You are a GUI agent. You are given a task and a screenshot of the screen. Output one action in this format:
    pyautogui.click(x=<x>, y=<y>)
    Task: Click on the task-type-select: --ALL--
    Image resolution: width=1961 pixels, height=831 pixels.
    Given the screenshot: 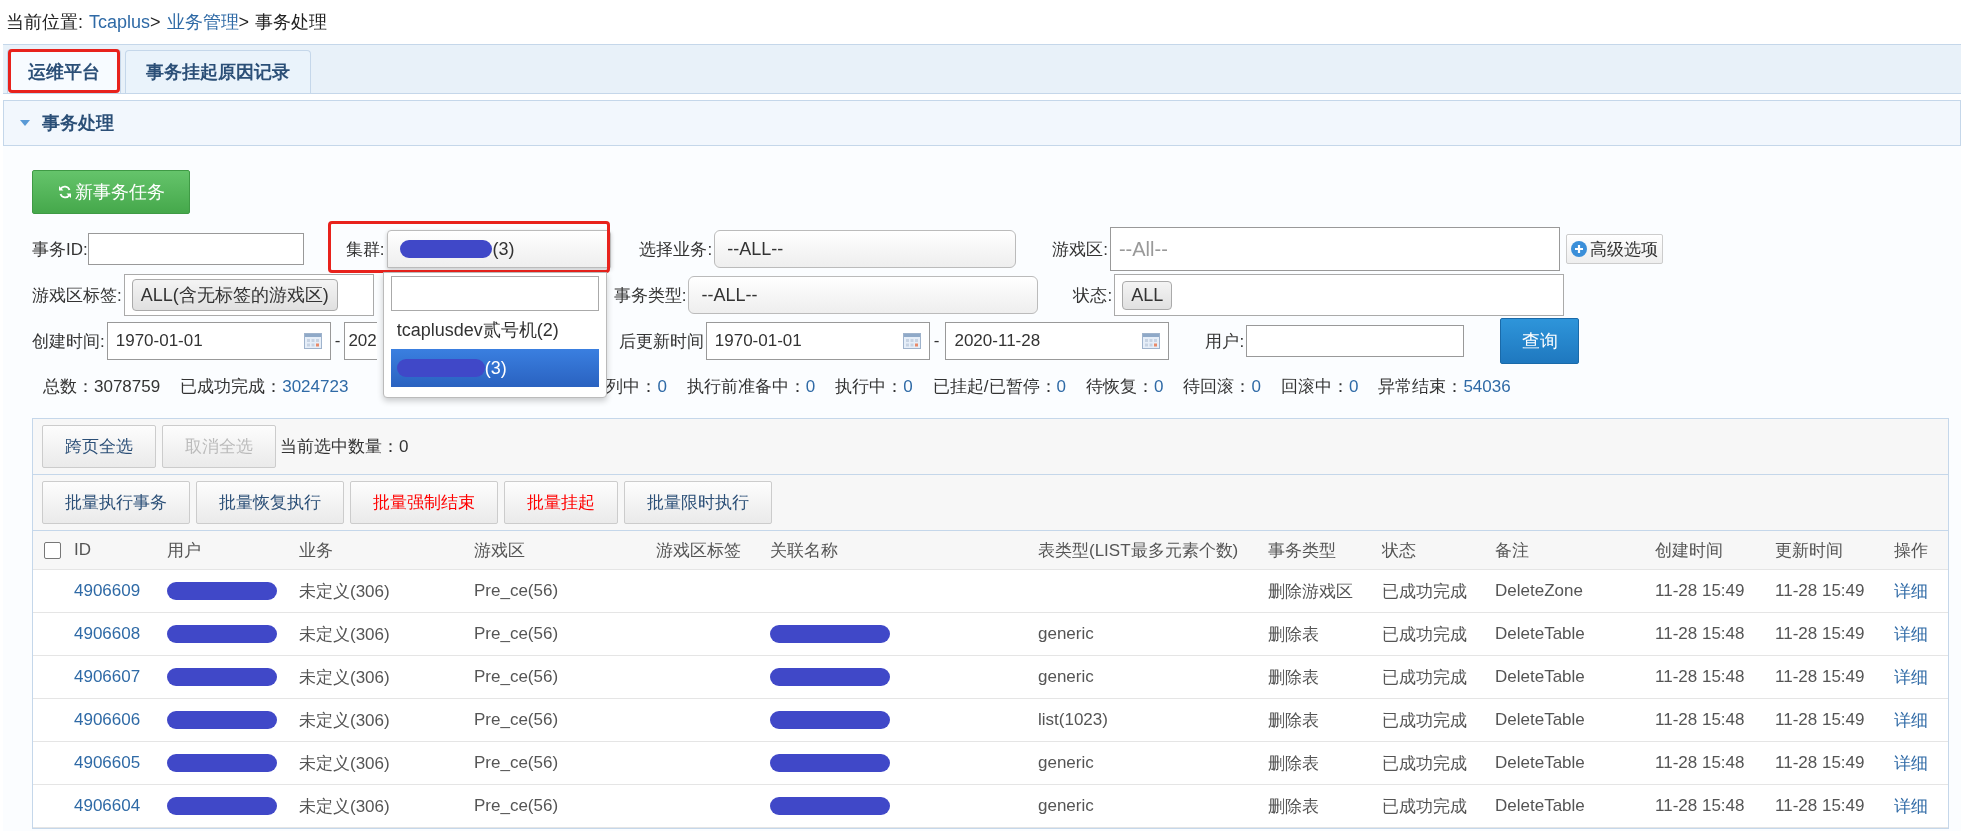 What is the action you would take?
    pyautogui.click(x=863, y=295)
    